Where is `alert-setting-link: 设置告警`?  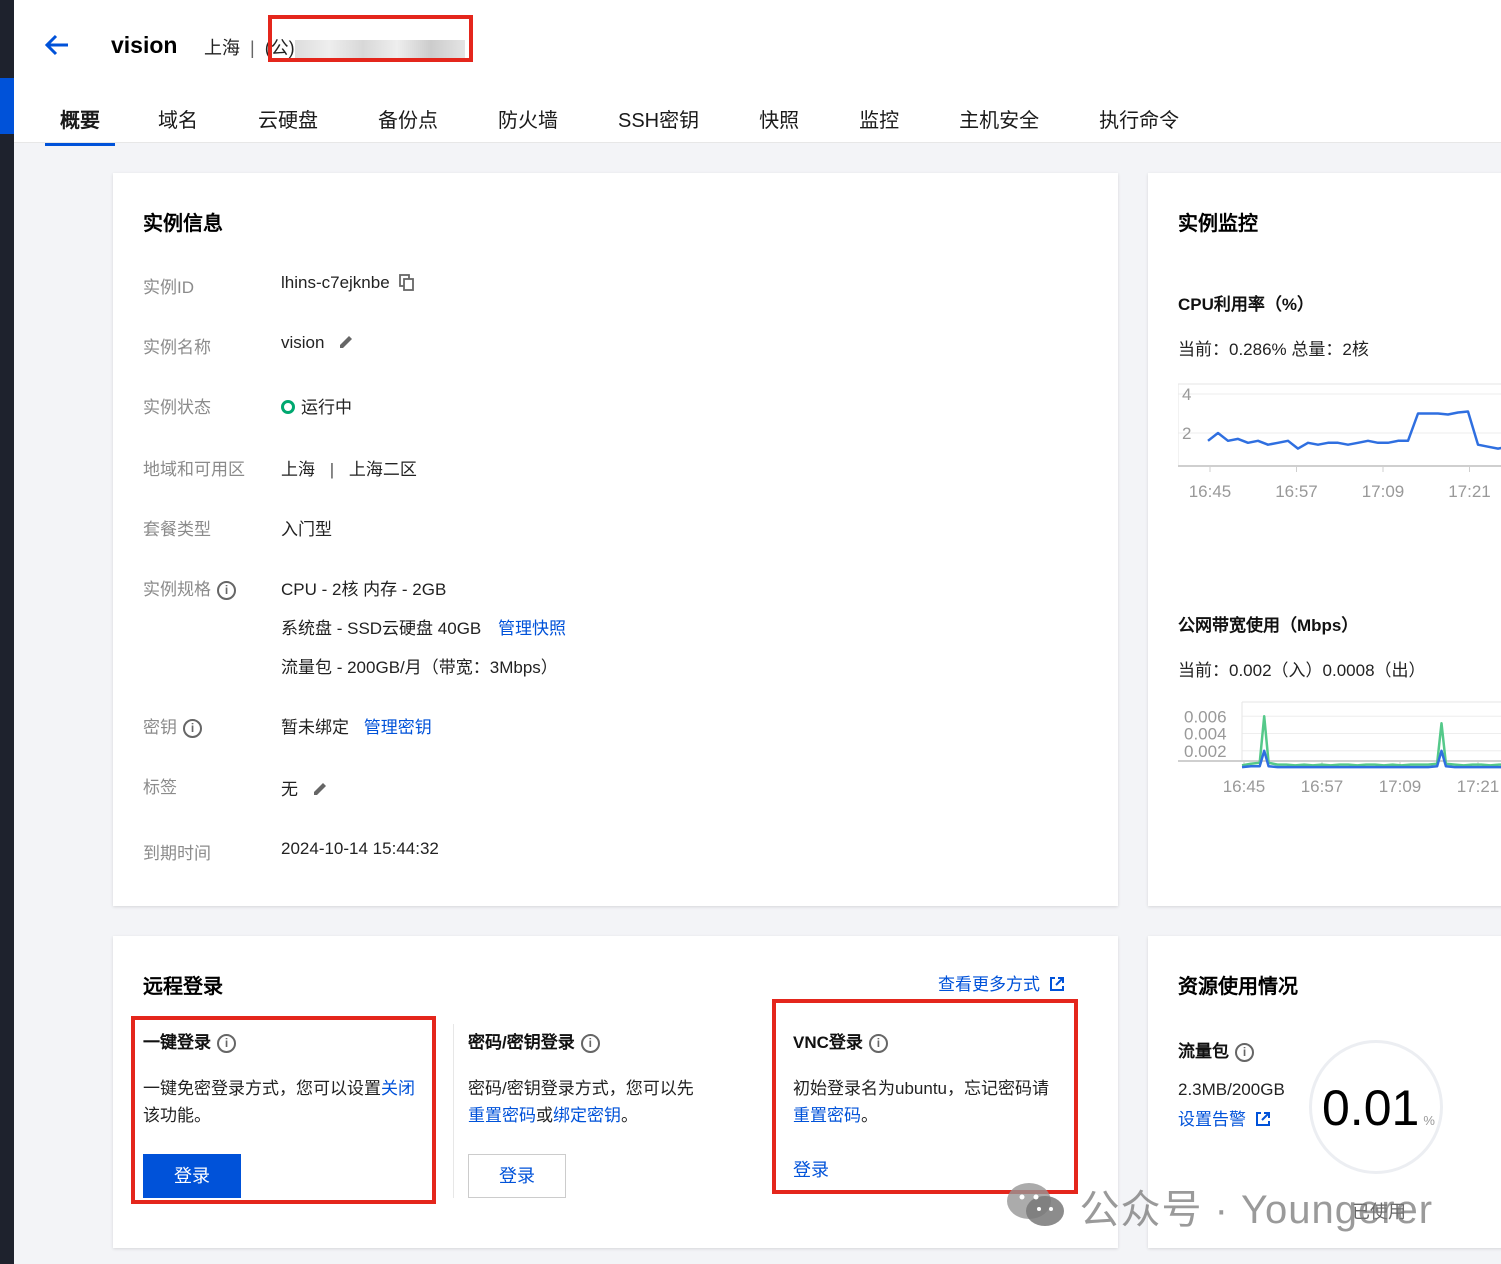 alert-setting-link: 设置告警 is located at coordinates (1224, 1117).